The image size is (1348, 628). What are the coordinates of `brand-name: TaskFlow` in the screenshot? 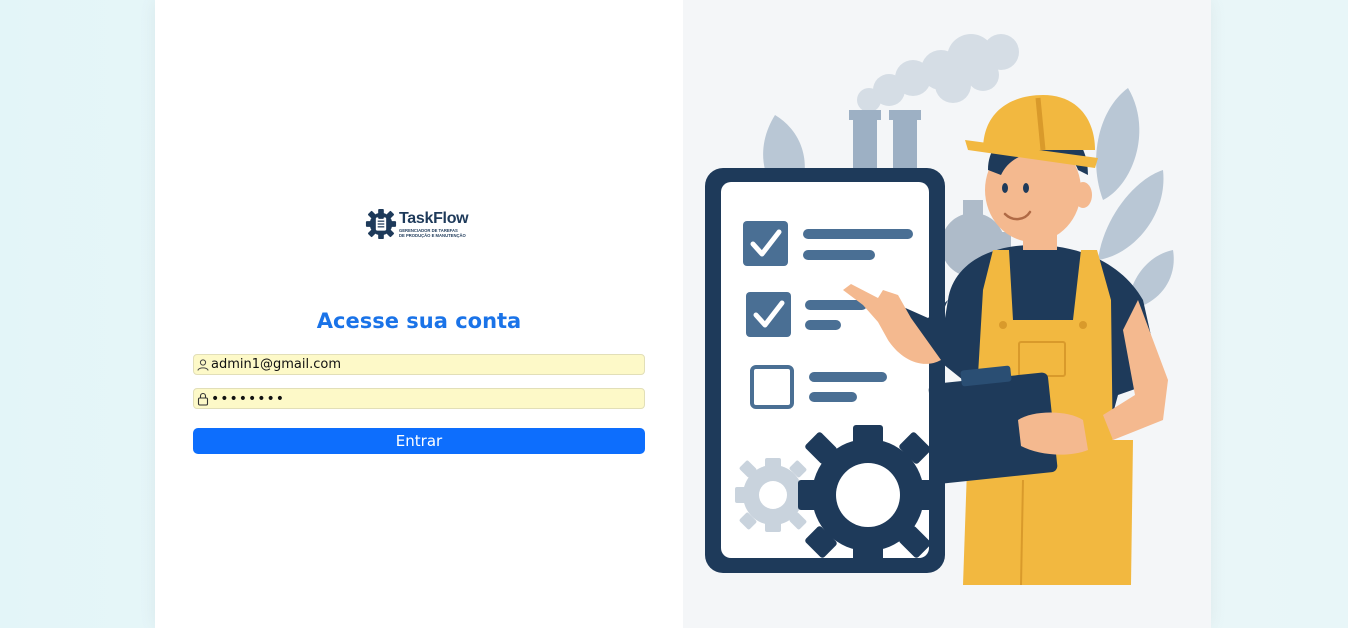 It's located at (434, 218).